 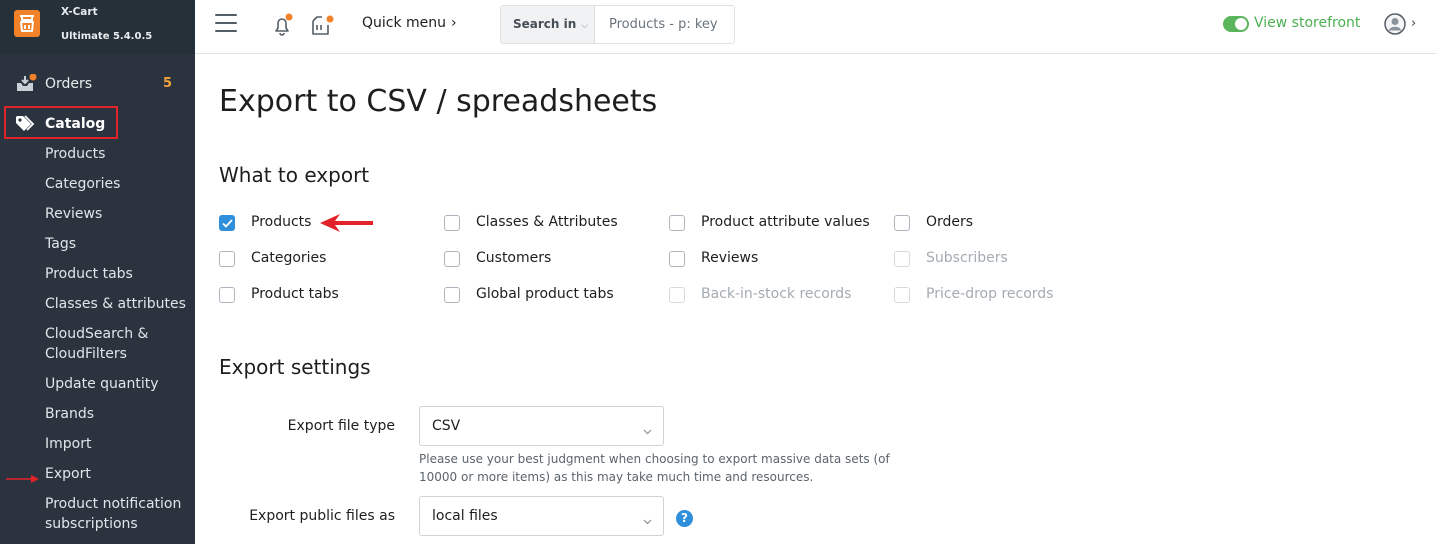 I want to click on search-input, so click(x=665, y=24).